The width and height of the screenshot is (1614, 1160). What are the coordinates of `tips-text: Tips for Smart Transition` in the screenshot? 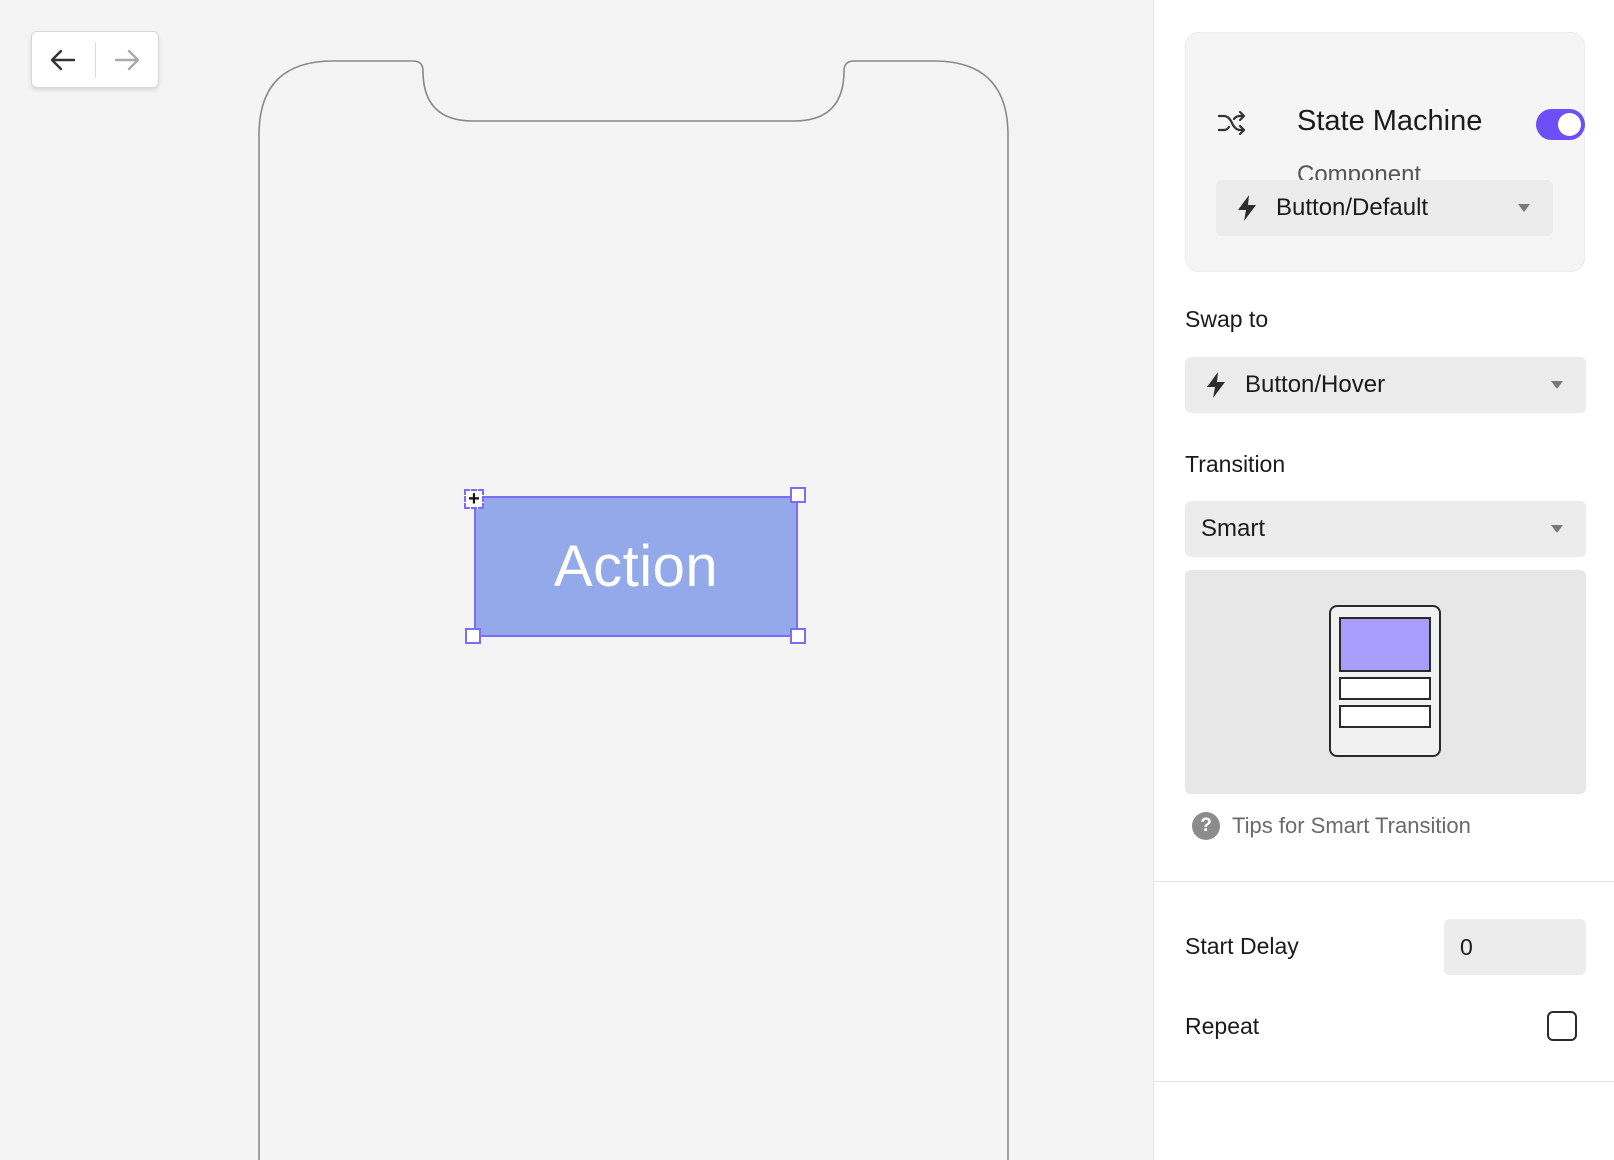 It's located at (1351, 825).